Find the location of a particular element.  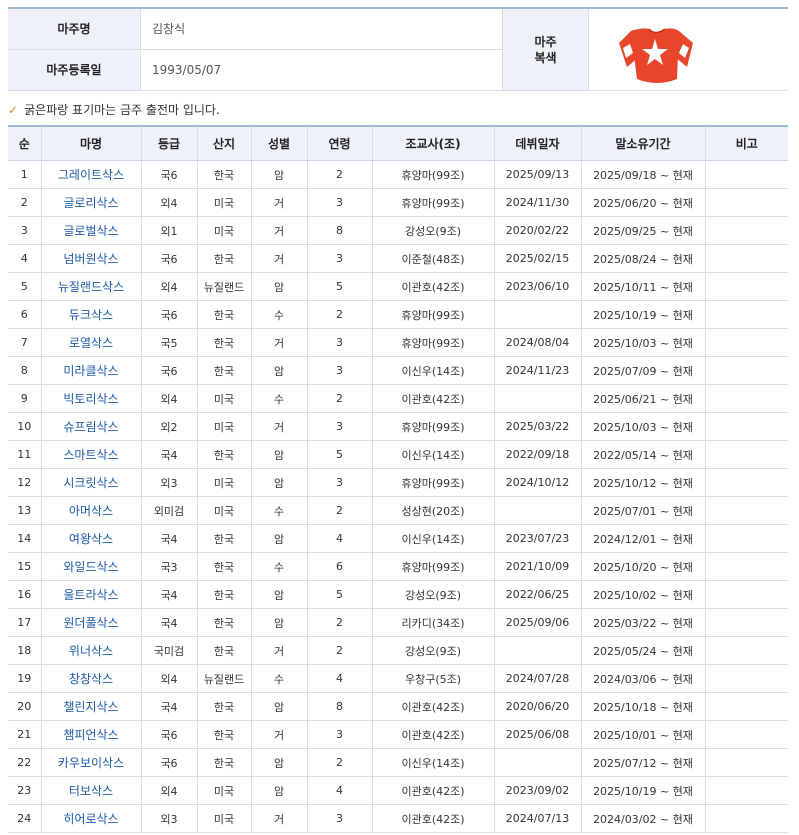

age: 8 is located at coordinates (340, 706).